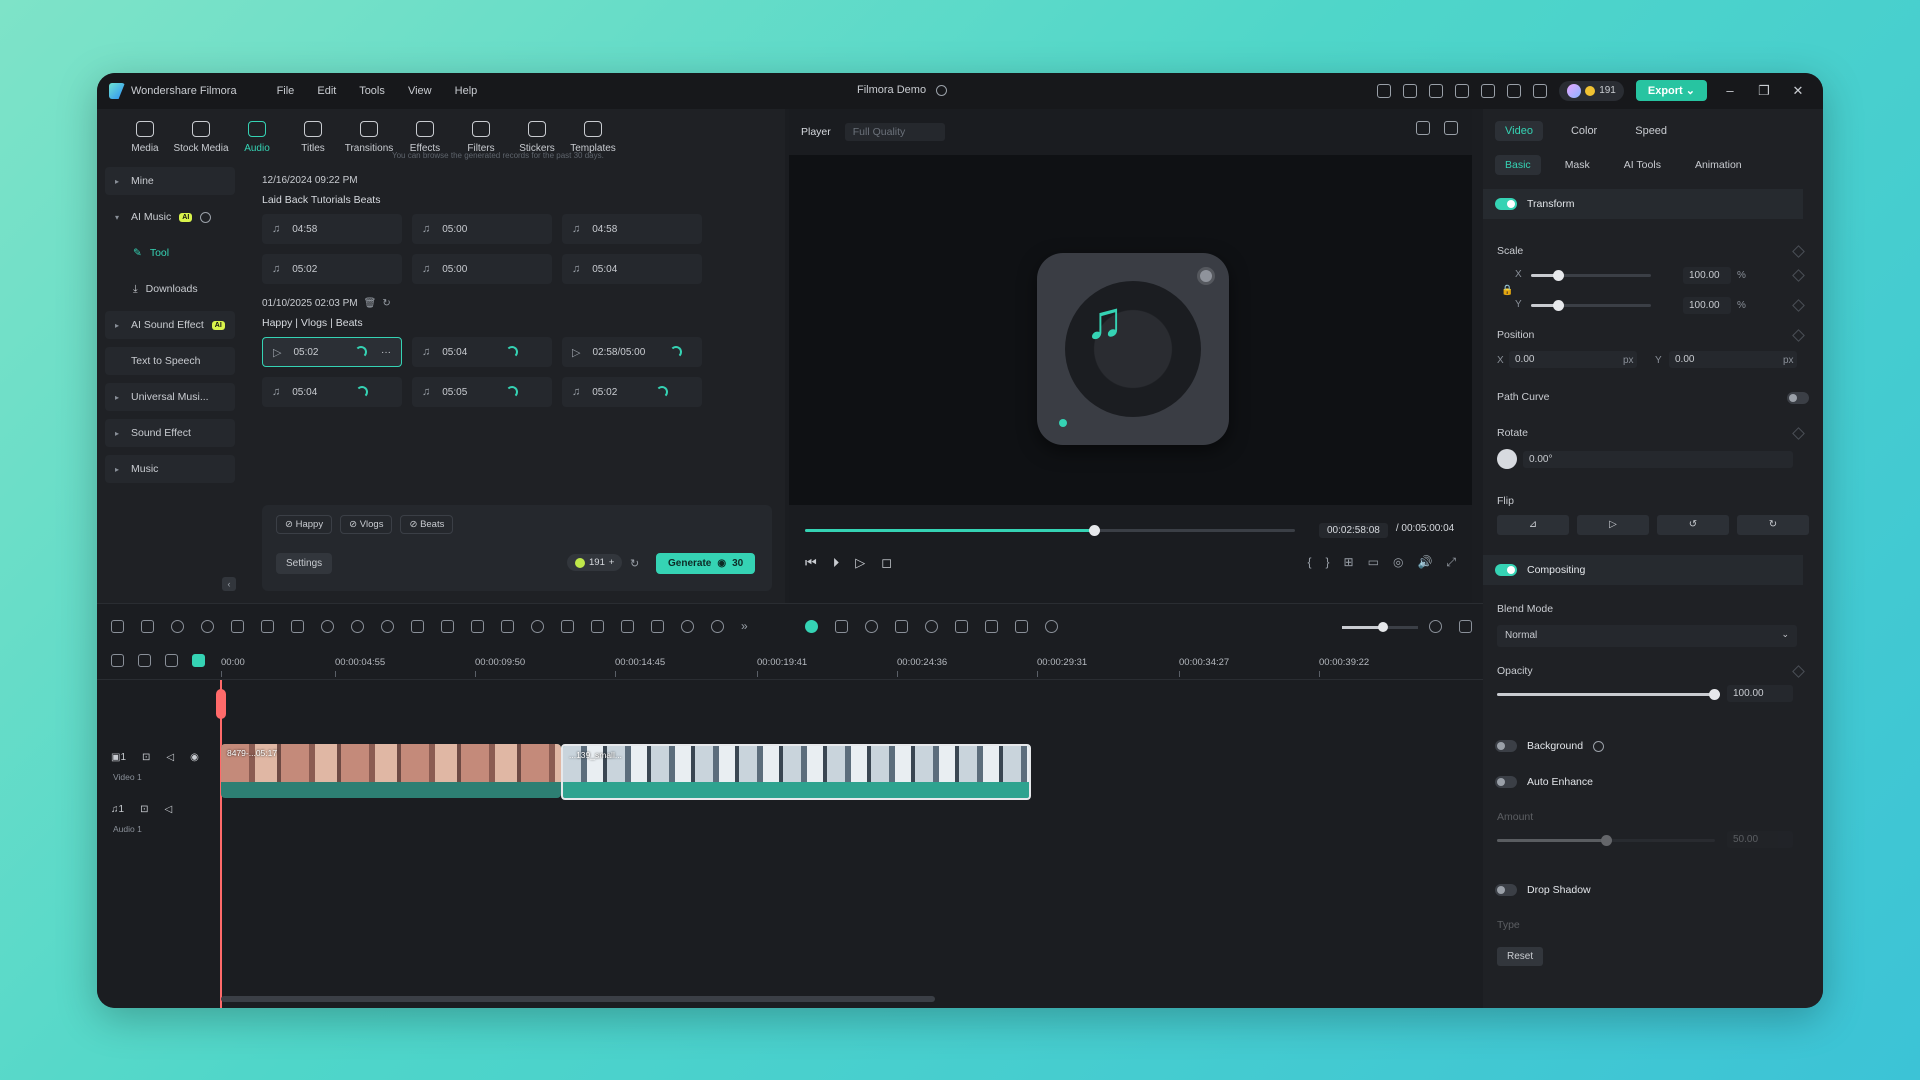  Describe the element at coordinates (1584, 131) in the screenshot. I see `tab-color: Color` at that location.